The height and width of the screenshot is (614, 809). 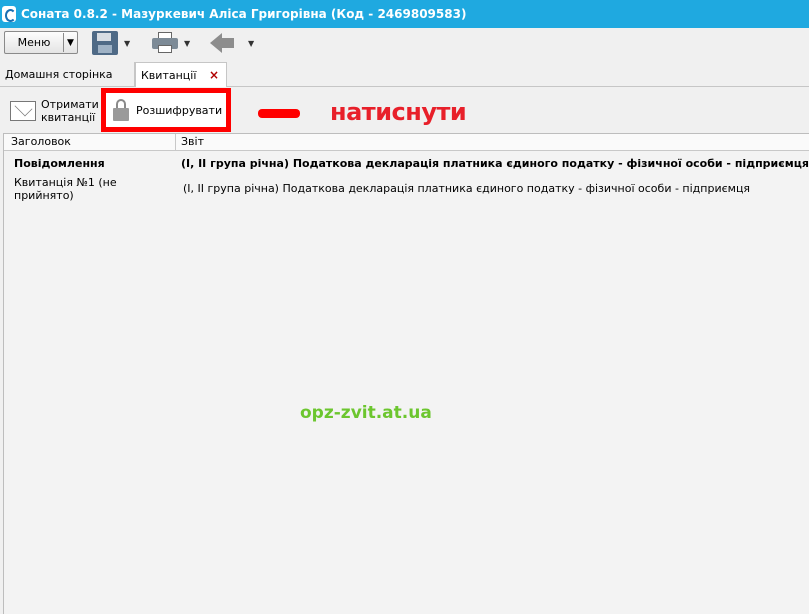 I want to click on receive-receipts-label: Отримати квитанції, so click(x=70, y=111).